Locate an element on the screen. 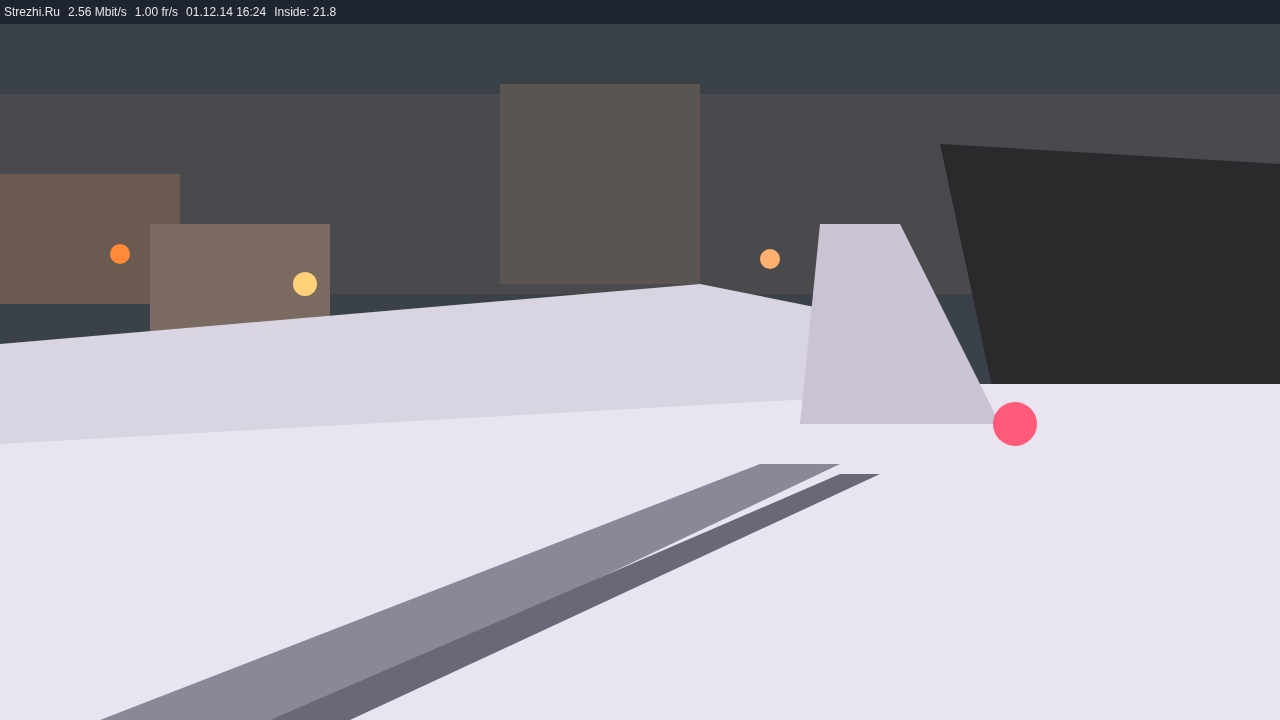 The image size is (1280, 720). status-text: Strezhi.Ru is located at coordinates (32, 12).